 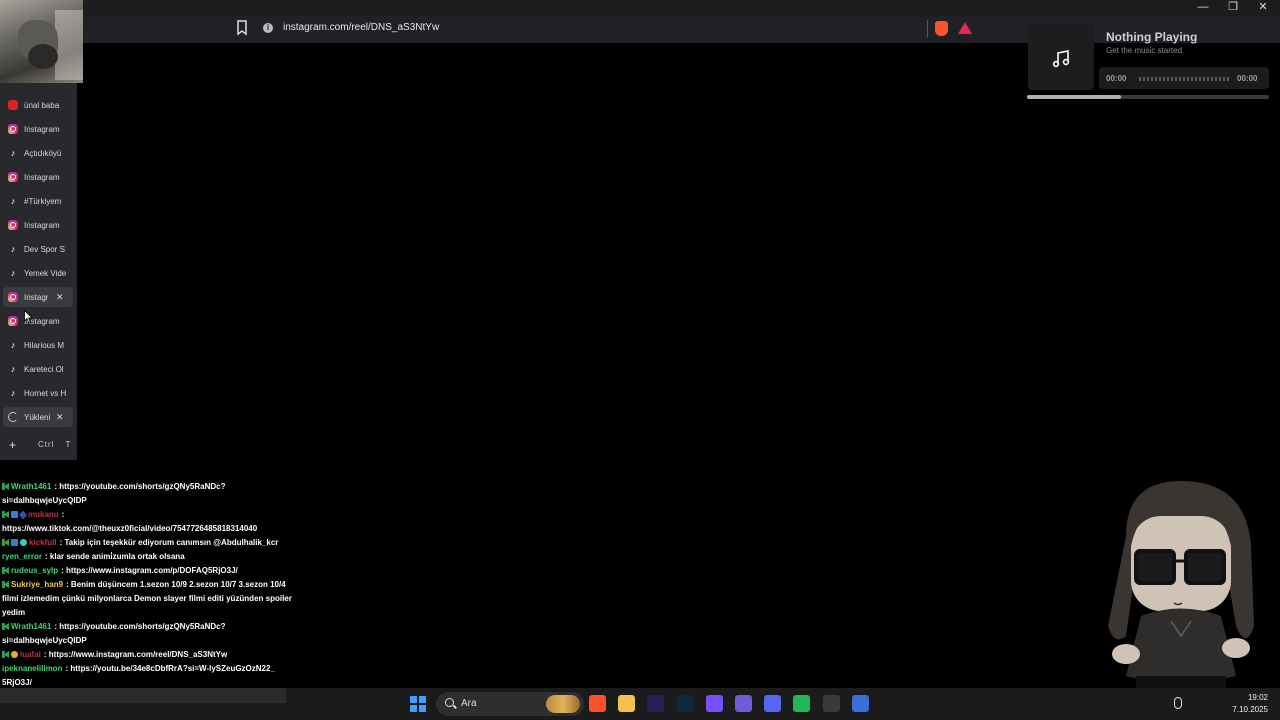 I want to click on youtube-icon, so click(x=13, y=105).